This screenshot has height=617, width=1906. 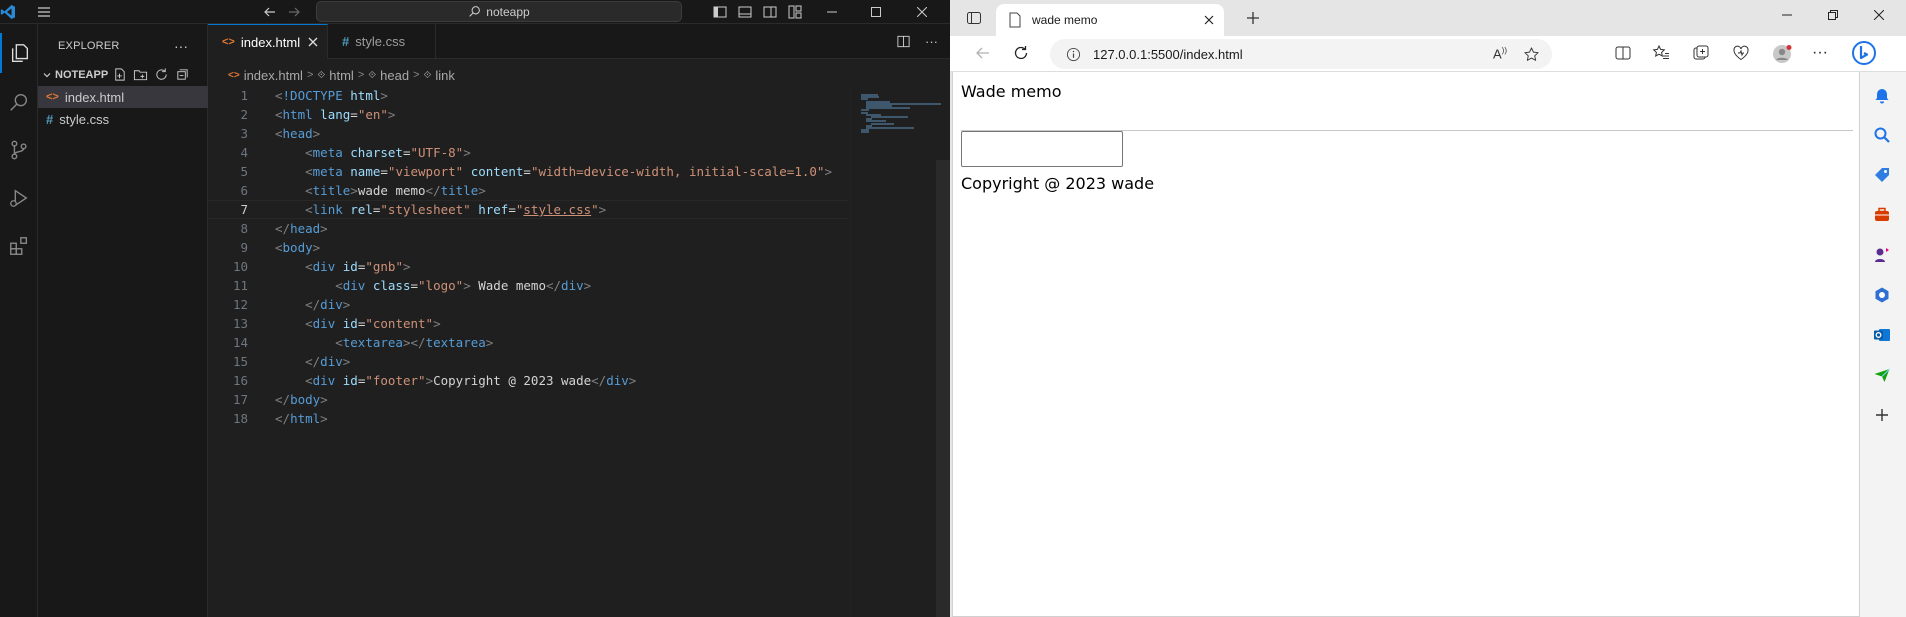 What do you see at coordinates (770, 12) in the screenshot?
I see `toggle-secondary-sidebar-icon` at bounding box center [770, 12].